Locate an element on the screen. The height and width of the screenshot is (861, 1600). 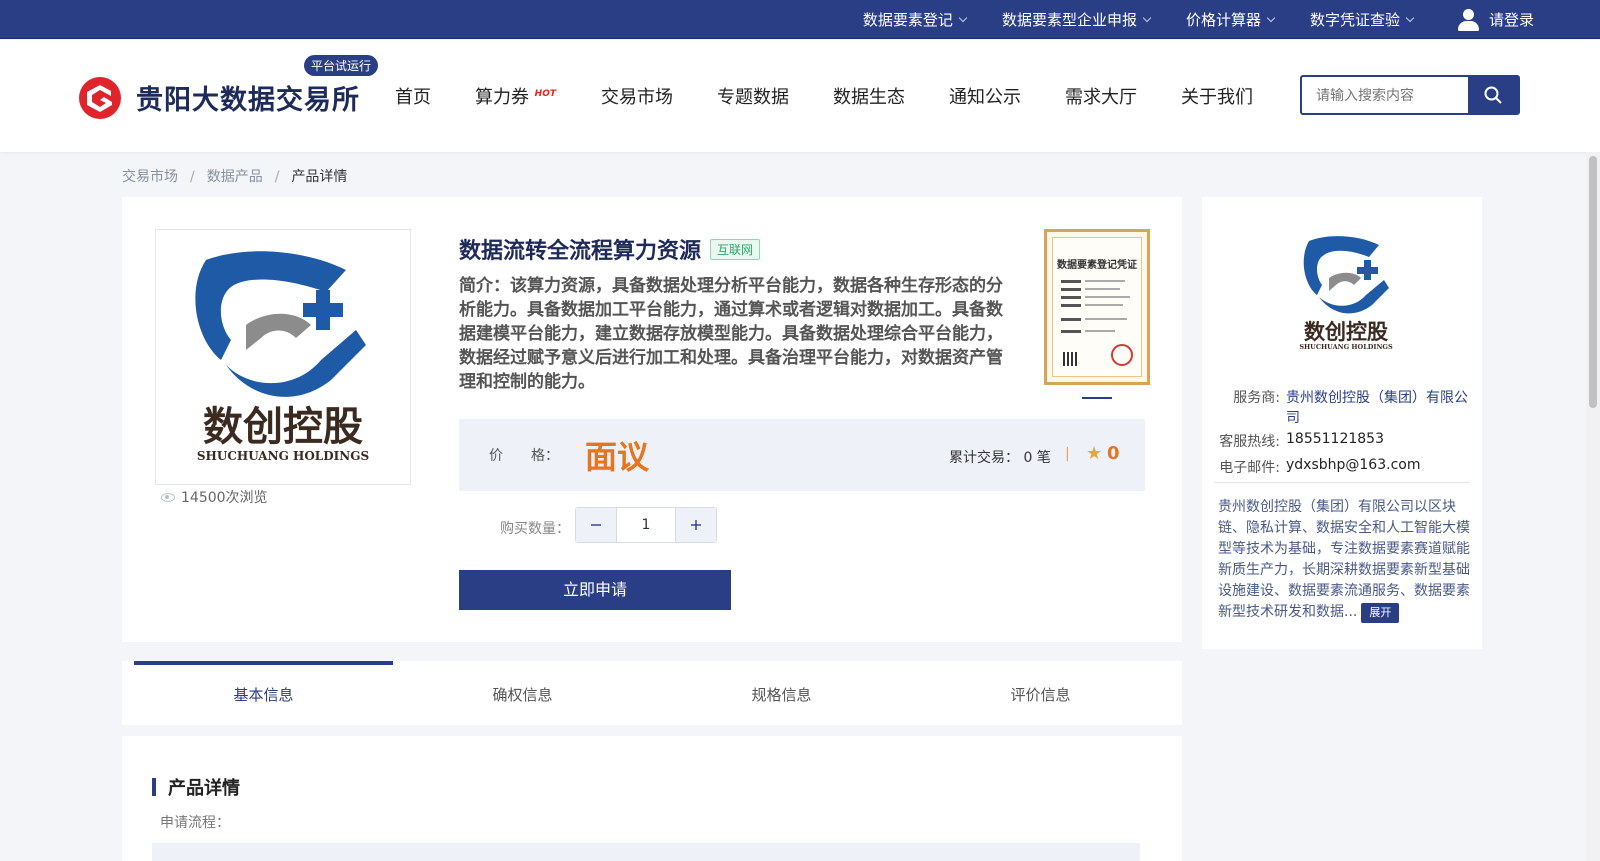
product-detail-section: 产品详情 申请流程： is located at coordinates (652, 798).